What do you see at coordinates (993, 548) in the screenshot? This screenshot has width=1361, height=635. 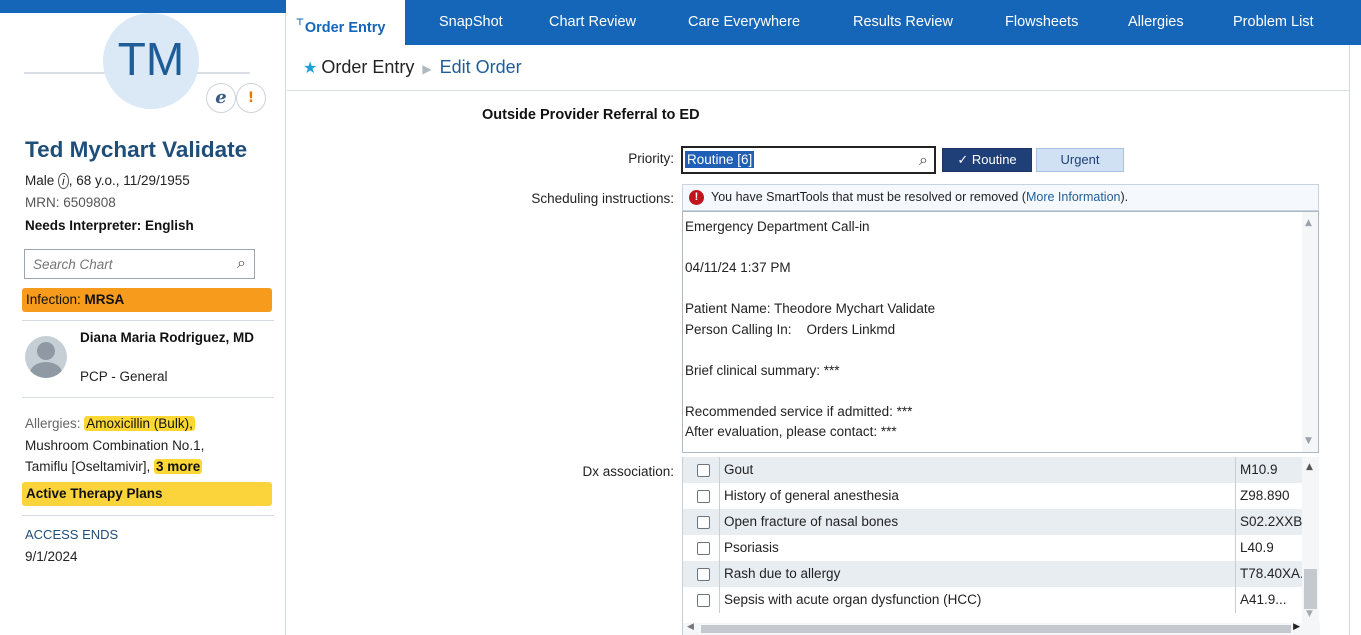 I see `dx-row: Psoriasis L40.9` at bounding box center [993, 548].